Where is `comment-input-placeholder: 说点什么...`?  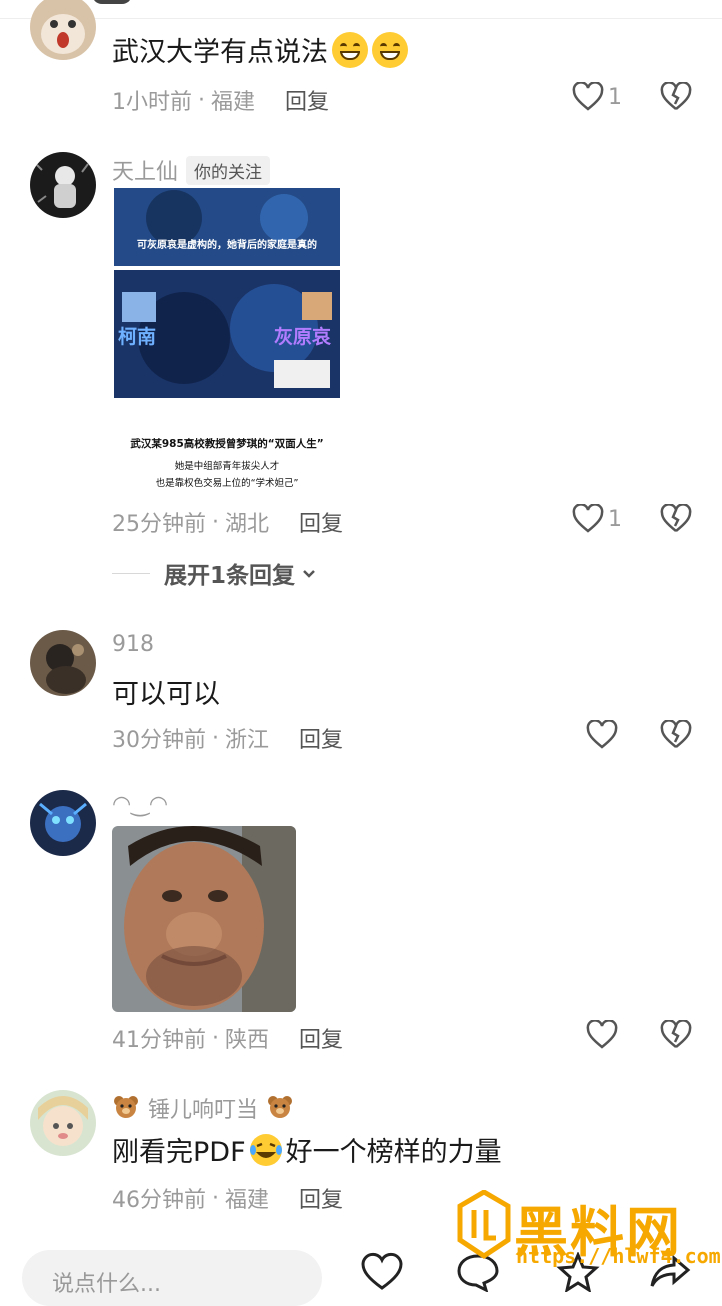
comment-input-placeholder: 说点什么... is located at coordinates (106, 1284).